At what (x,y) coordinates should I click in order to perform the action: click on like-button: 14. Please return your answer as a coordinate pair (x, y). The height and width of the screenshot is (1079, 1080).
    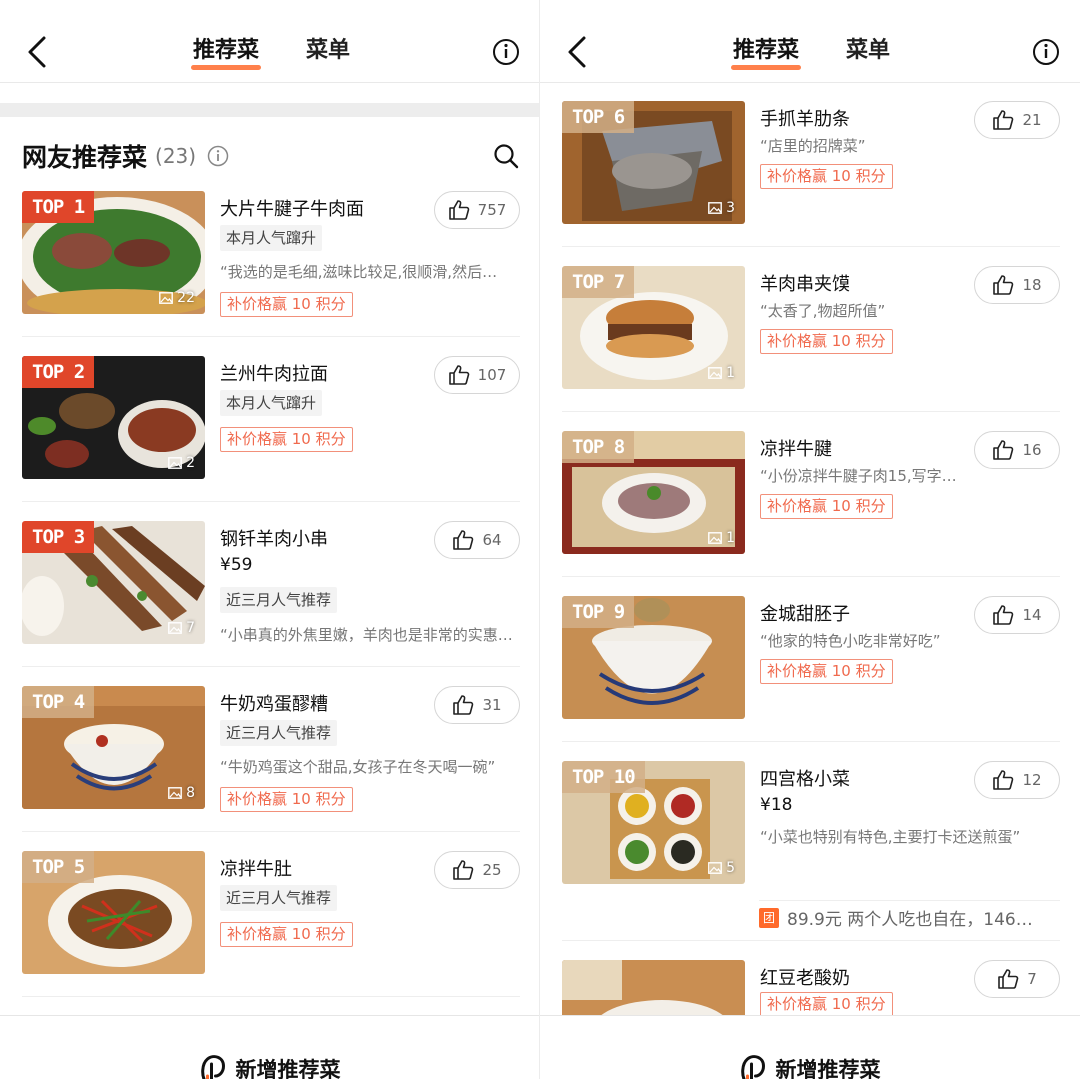
    Looking at the image, I should click on (1017, 615).